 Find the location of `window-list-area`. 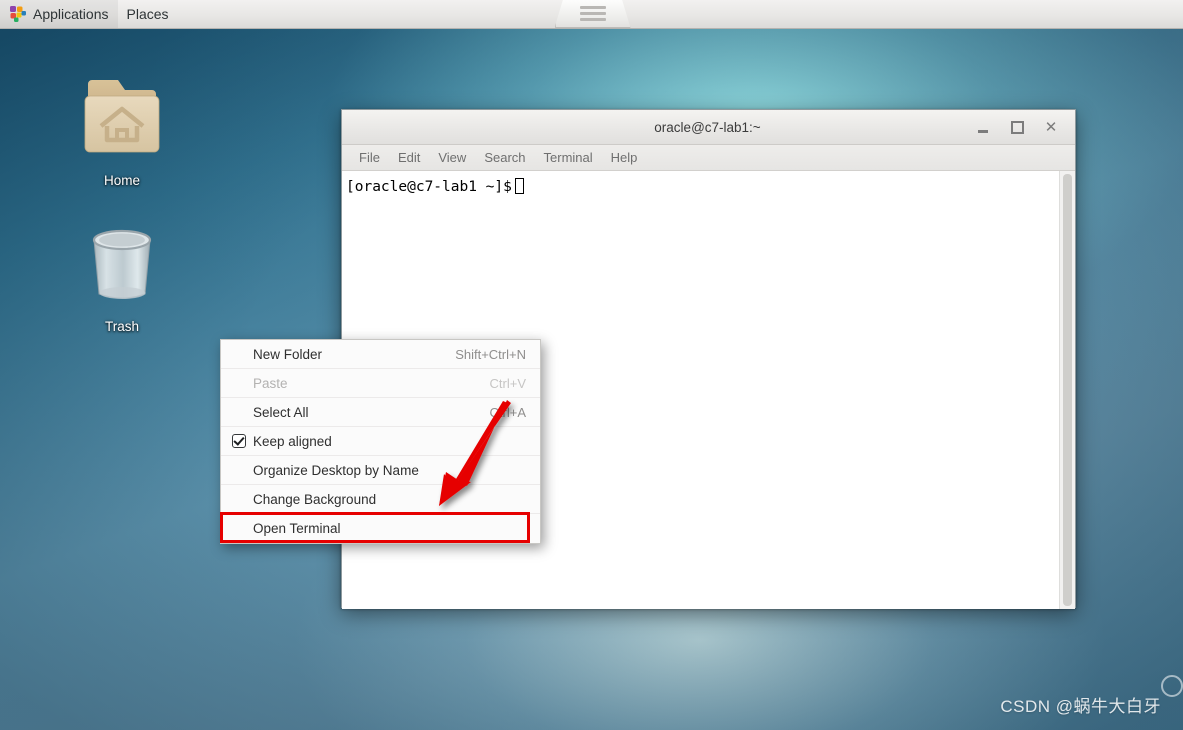

window-list-area is located at coordinates (592, 14).